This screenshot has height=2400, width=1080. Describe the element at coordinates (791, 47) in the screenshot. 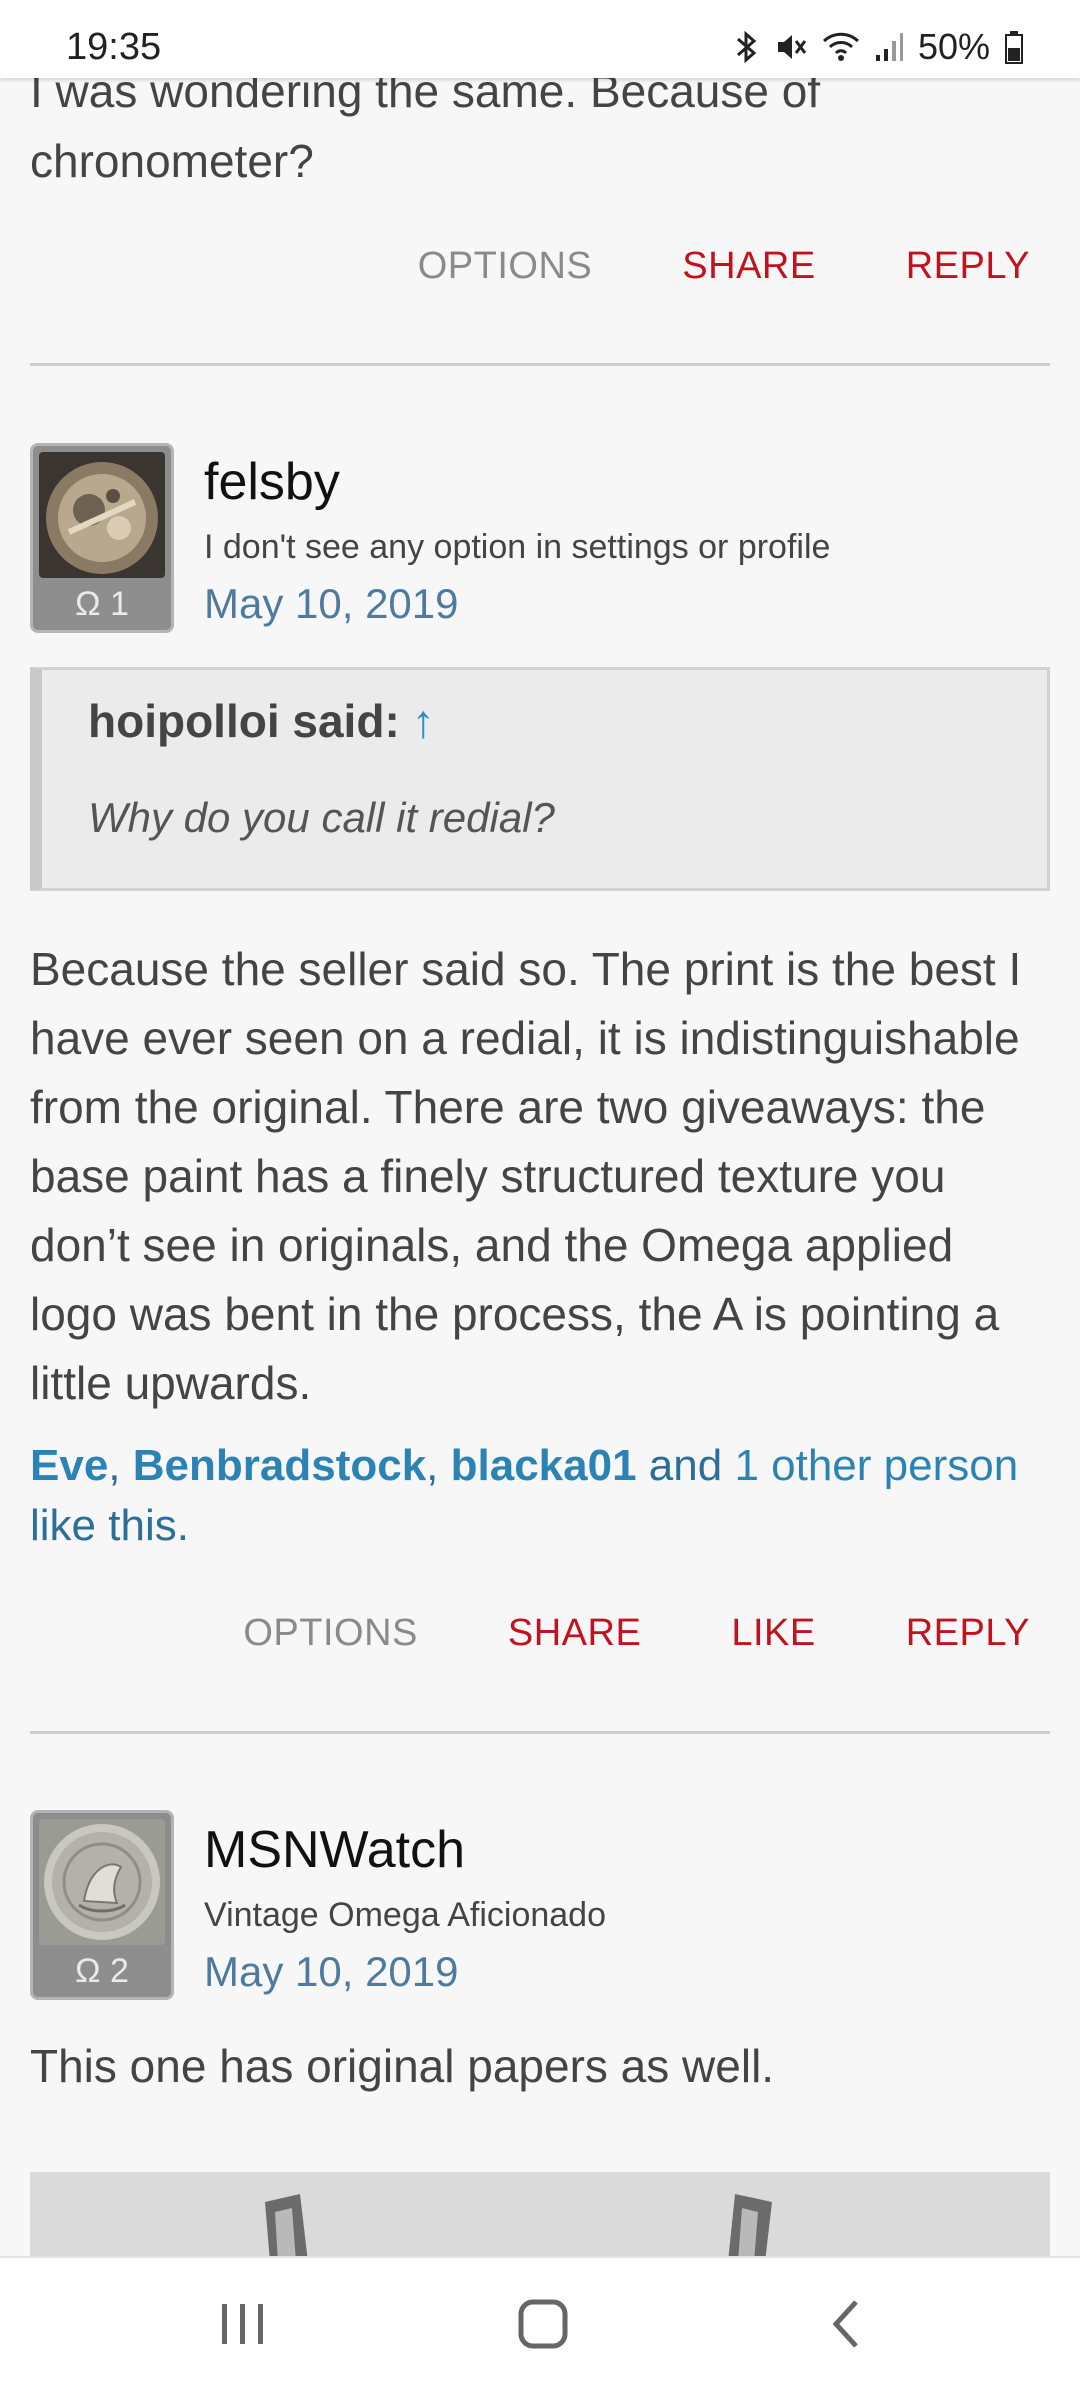

I see `mute-icon` at that location.